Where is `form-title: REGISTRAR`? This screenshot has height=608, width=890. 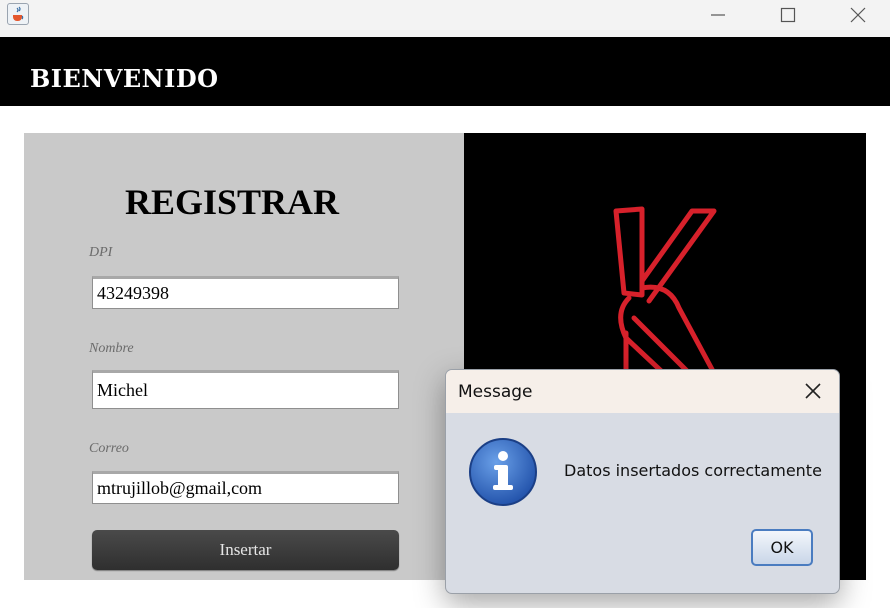
form-title: REGISTRAR is located at coordinates (232, 202).